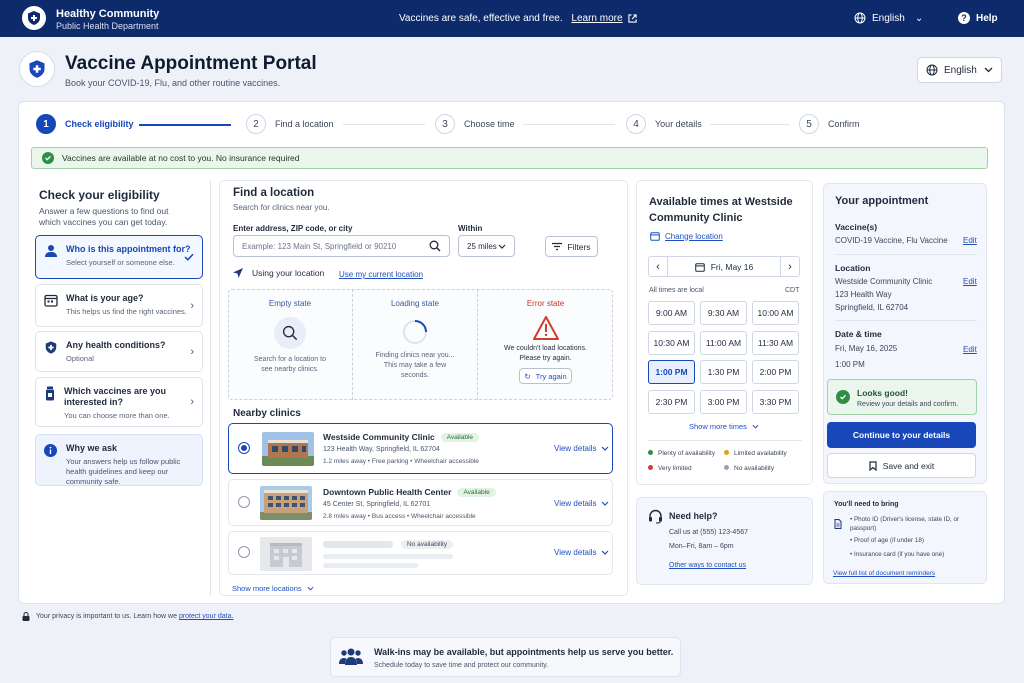  Describe the element at coordinates (901, 435) in the screenshot. I see `continue-button: Continue to your details` at that location.